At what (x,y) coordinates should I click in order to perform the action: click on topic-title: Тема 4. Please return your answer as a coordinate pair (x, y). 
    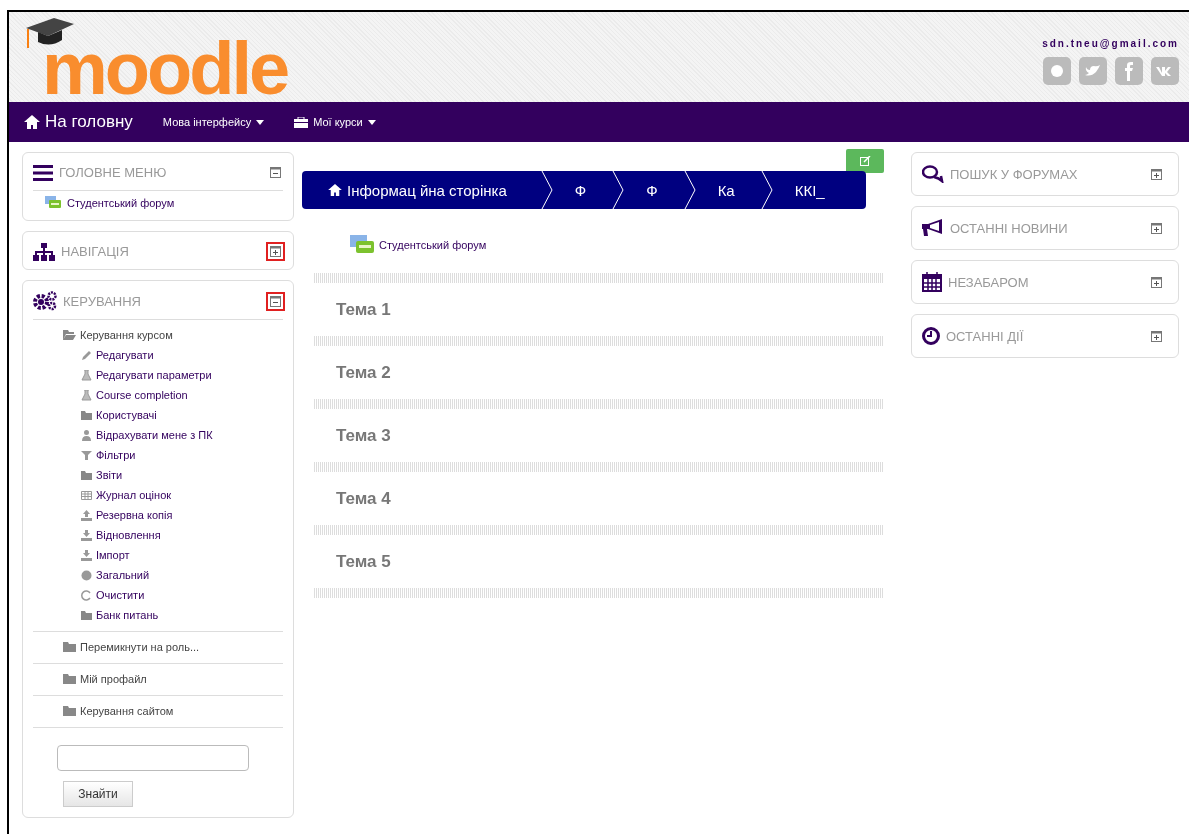
    Looking at the image, I should click on (363, 498).